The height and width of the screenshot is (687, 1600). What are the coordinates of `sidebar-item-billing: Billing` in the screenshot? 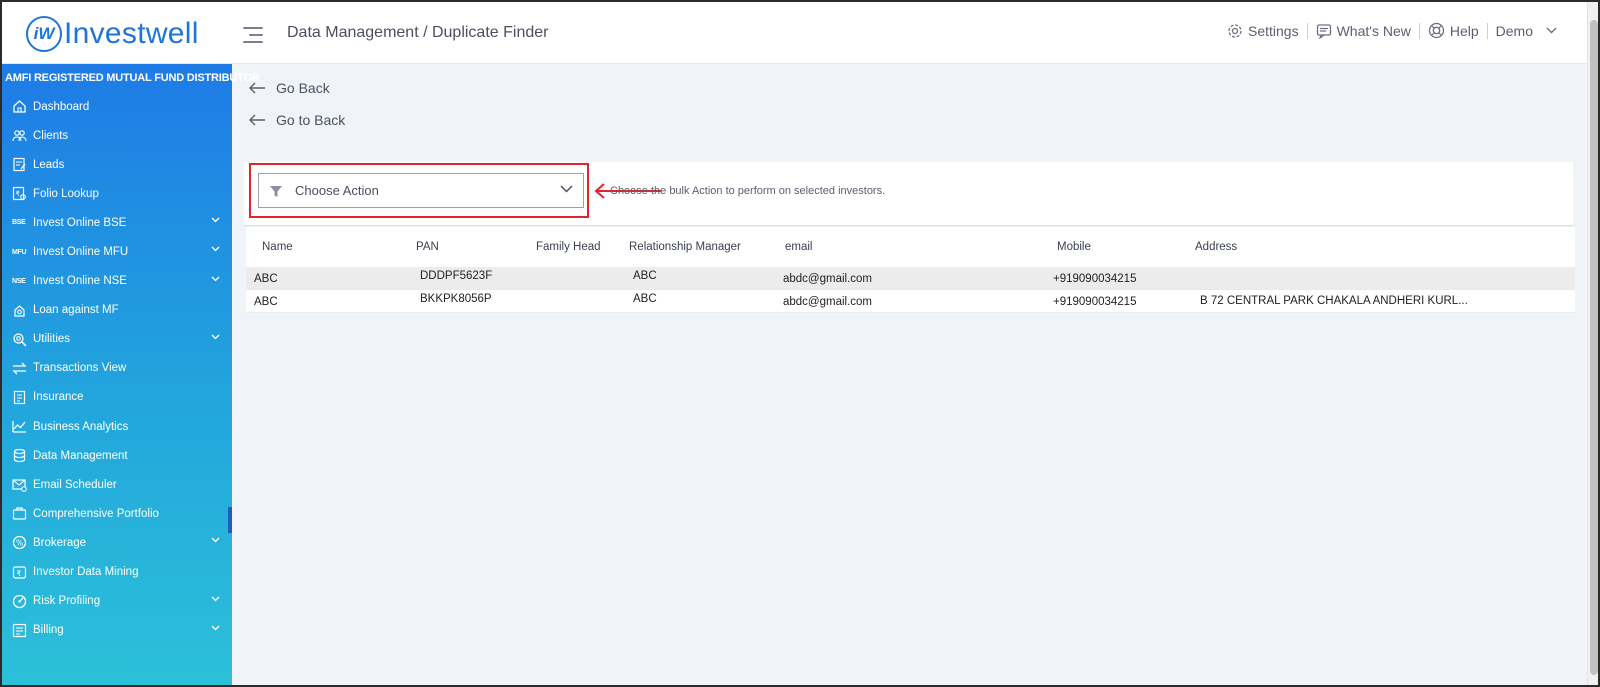 It's located at (117, 630).